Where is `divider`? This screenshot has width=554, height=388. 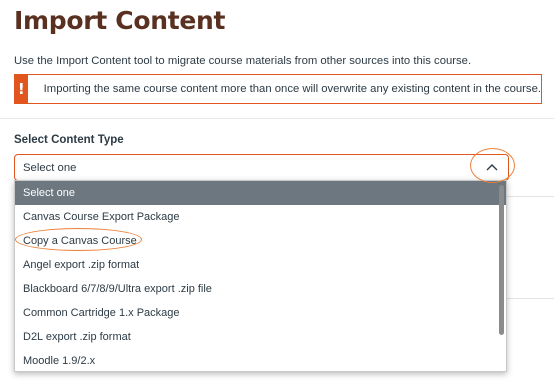 divider is located at coordinates (277, 118).